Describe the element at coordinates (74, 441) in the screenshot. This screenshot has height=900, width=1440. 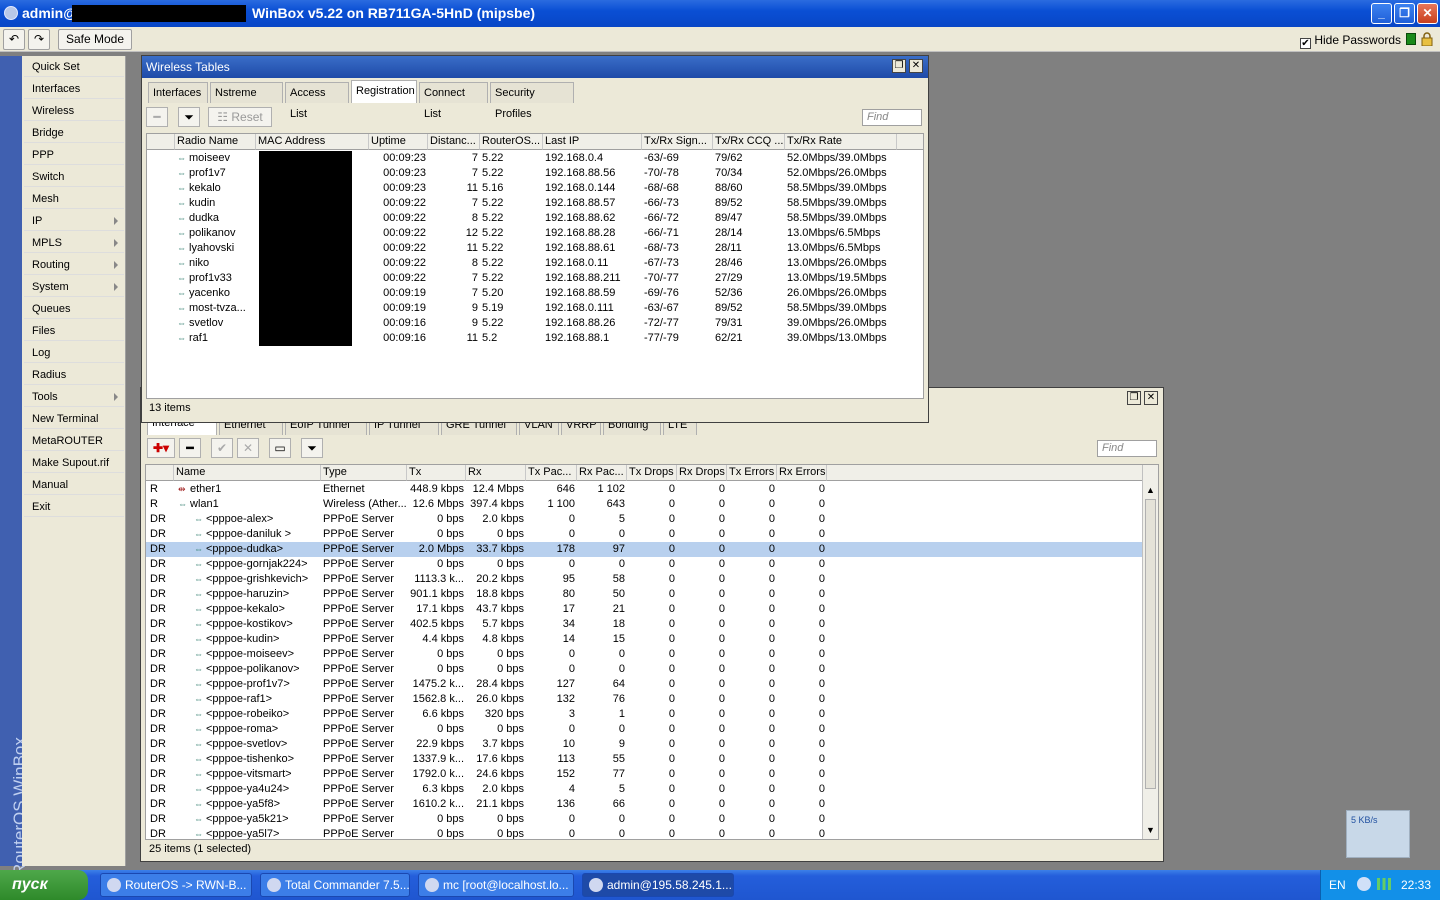
I see `menu-item-metarouter: MetaROUTER` at that location.